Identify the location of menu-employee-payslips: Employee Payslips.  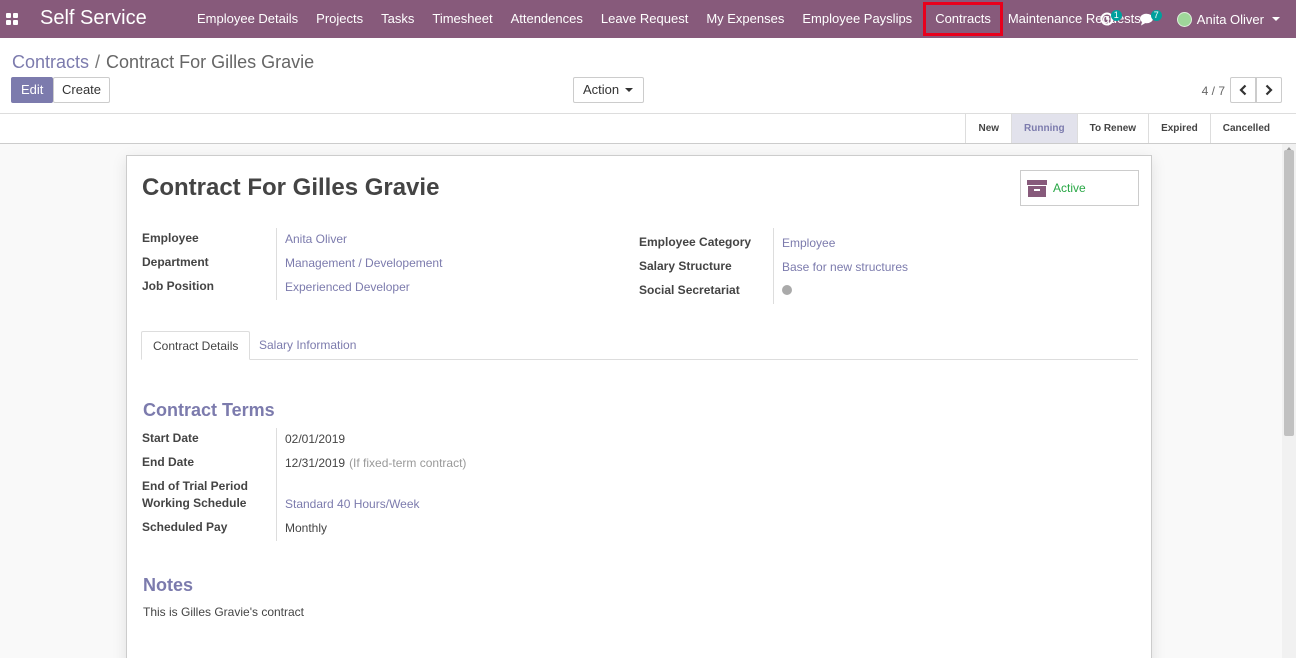
(857, 19).